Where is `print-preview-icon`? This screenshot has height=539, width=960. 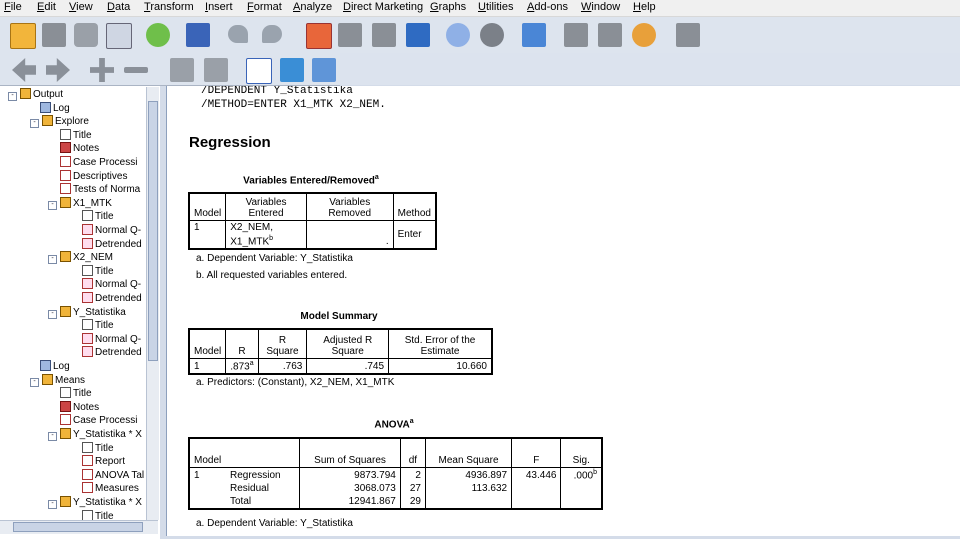 print-preview-icon is located at coordinates (119, 36).